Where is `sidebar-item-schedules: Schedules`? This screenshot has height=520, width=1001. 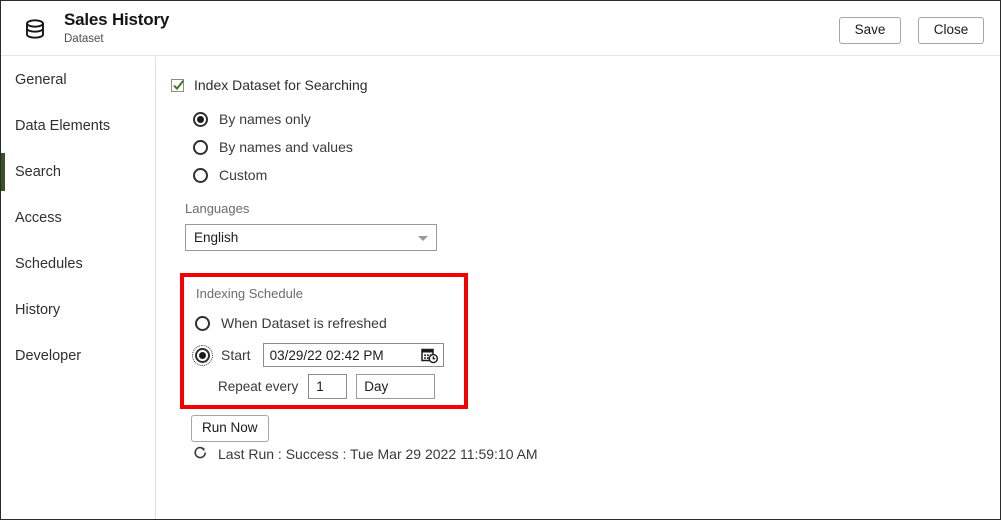
sidebar-item-schedules: Schedules is located at coordinates (78, 264).